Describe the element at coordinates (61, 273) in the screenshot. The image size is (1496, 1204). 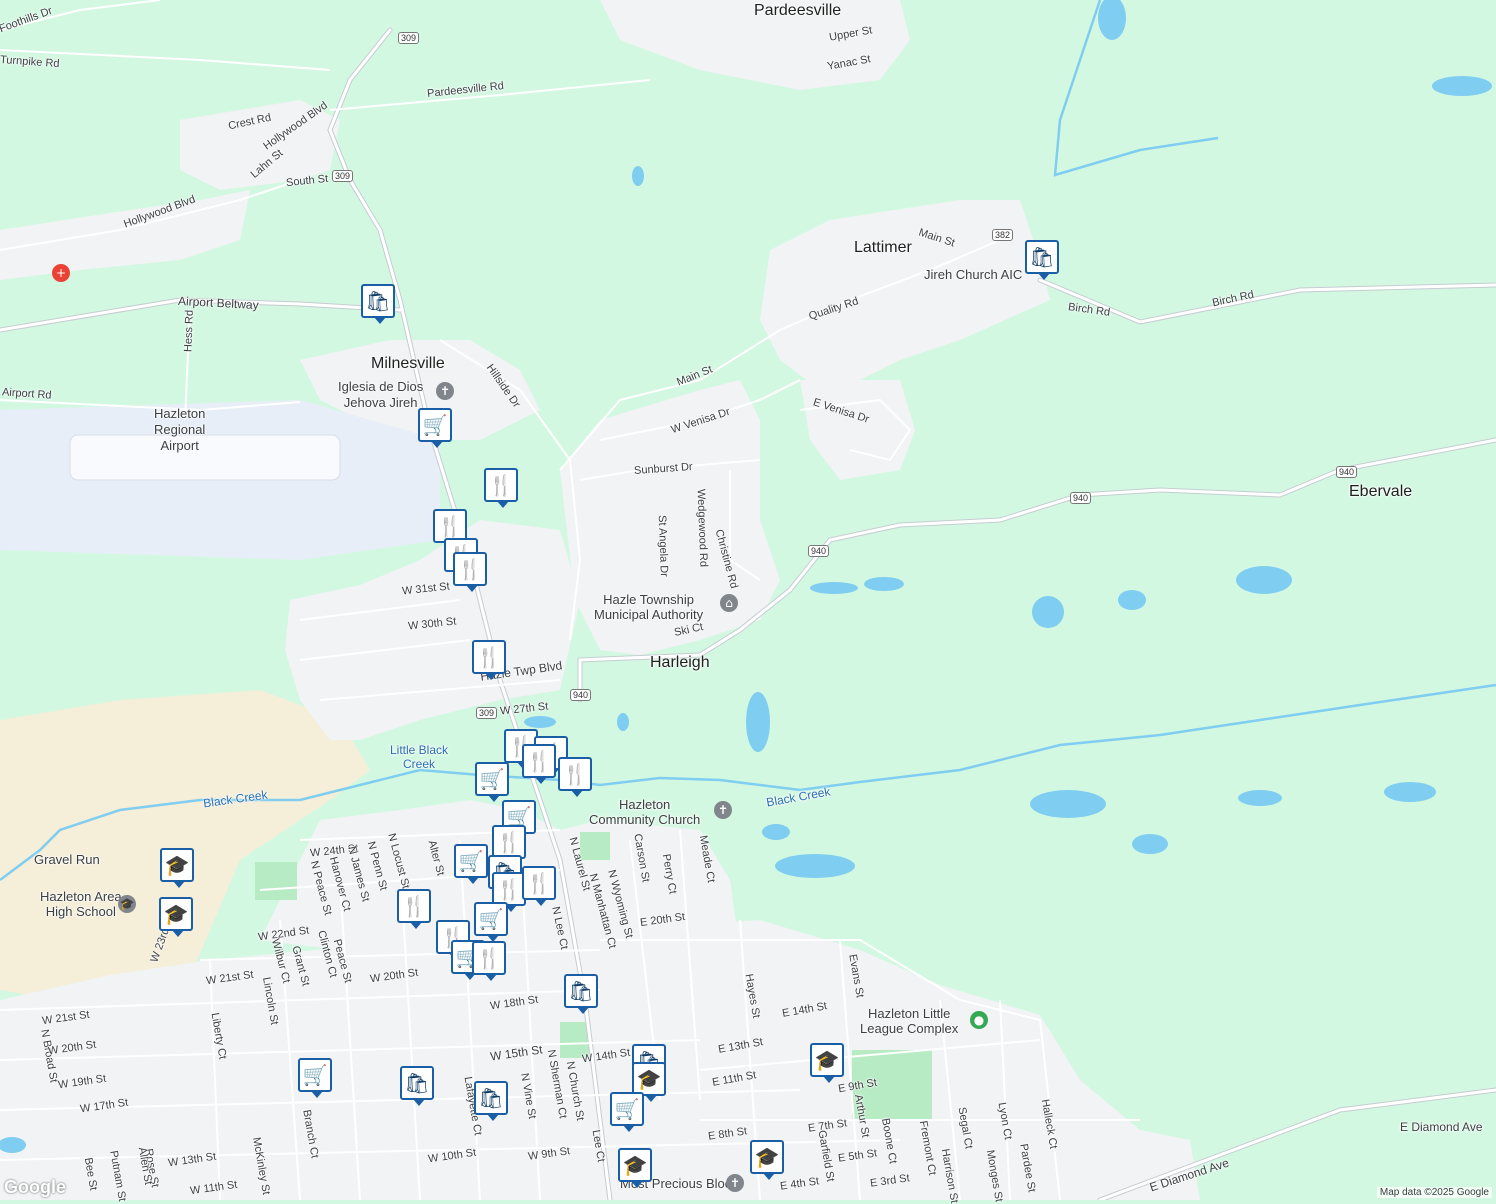
I see `hospital-icon: +` at that location.